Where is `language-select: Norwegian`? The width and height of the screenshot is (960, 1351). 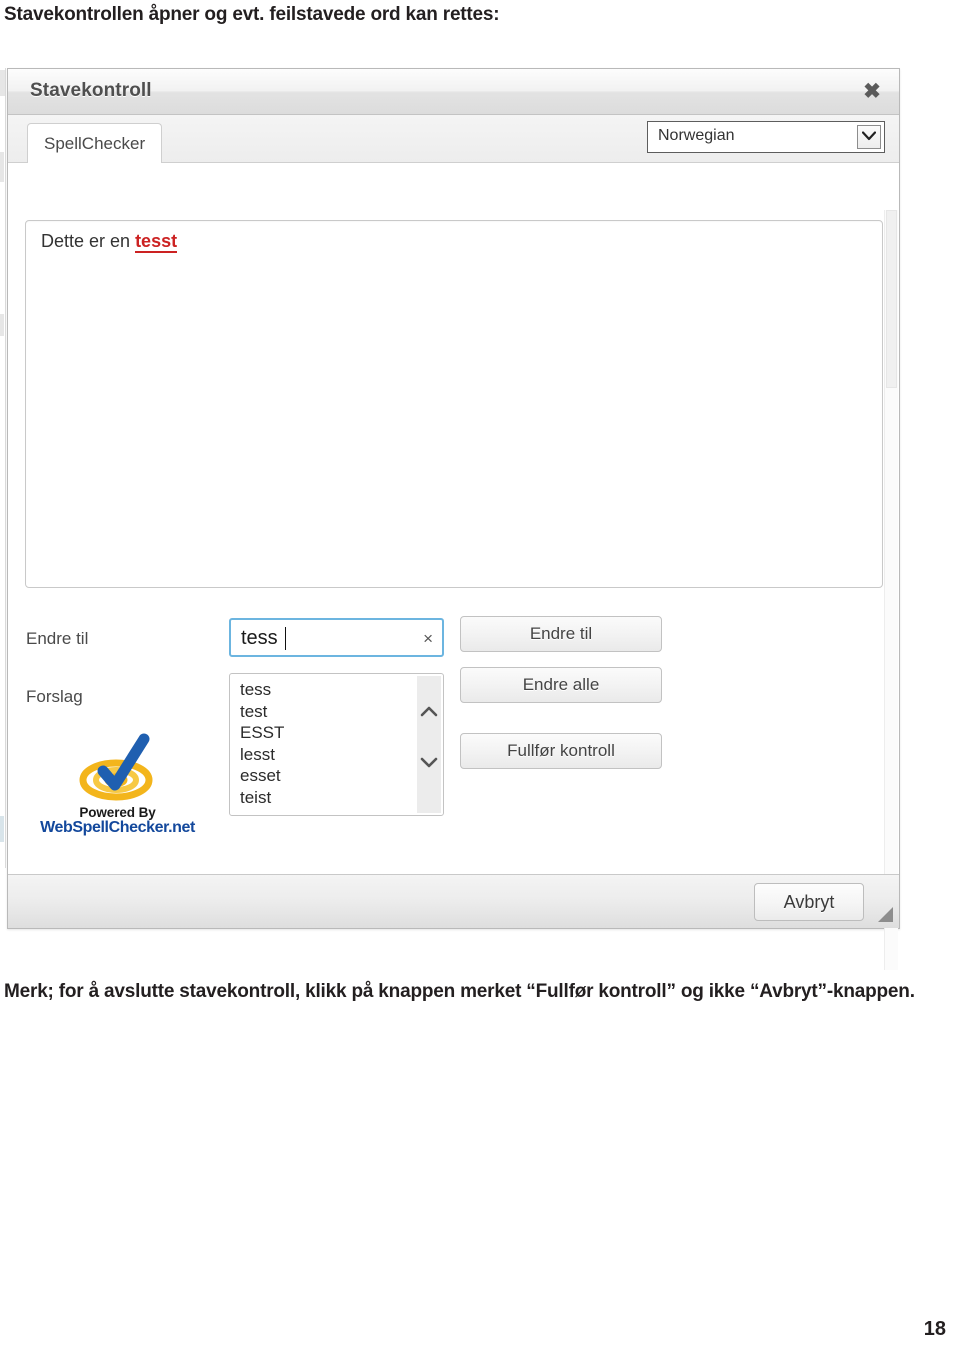 language-select: Norwegian is located at coordinates (766, 137).